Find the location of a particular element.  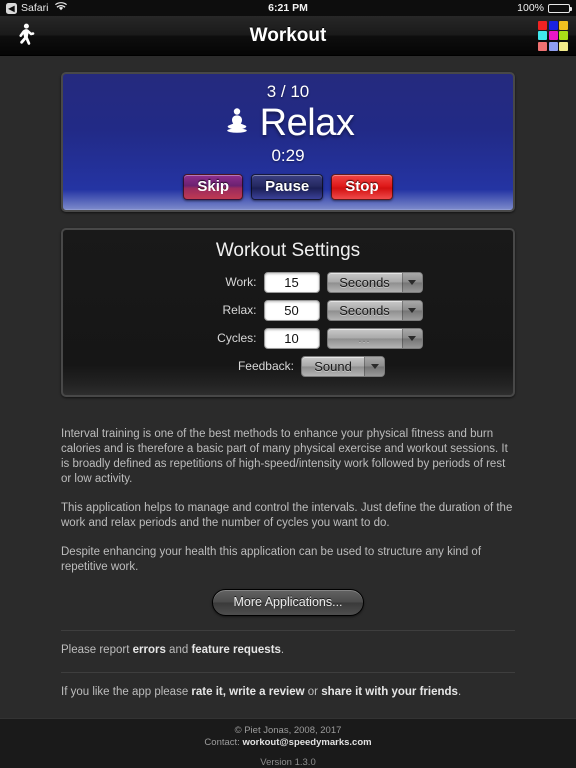

report-prefix: Please report is located at coordinates (97, 649).